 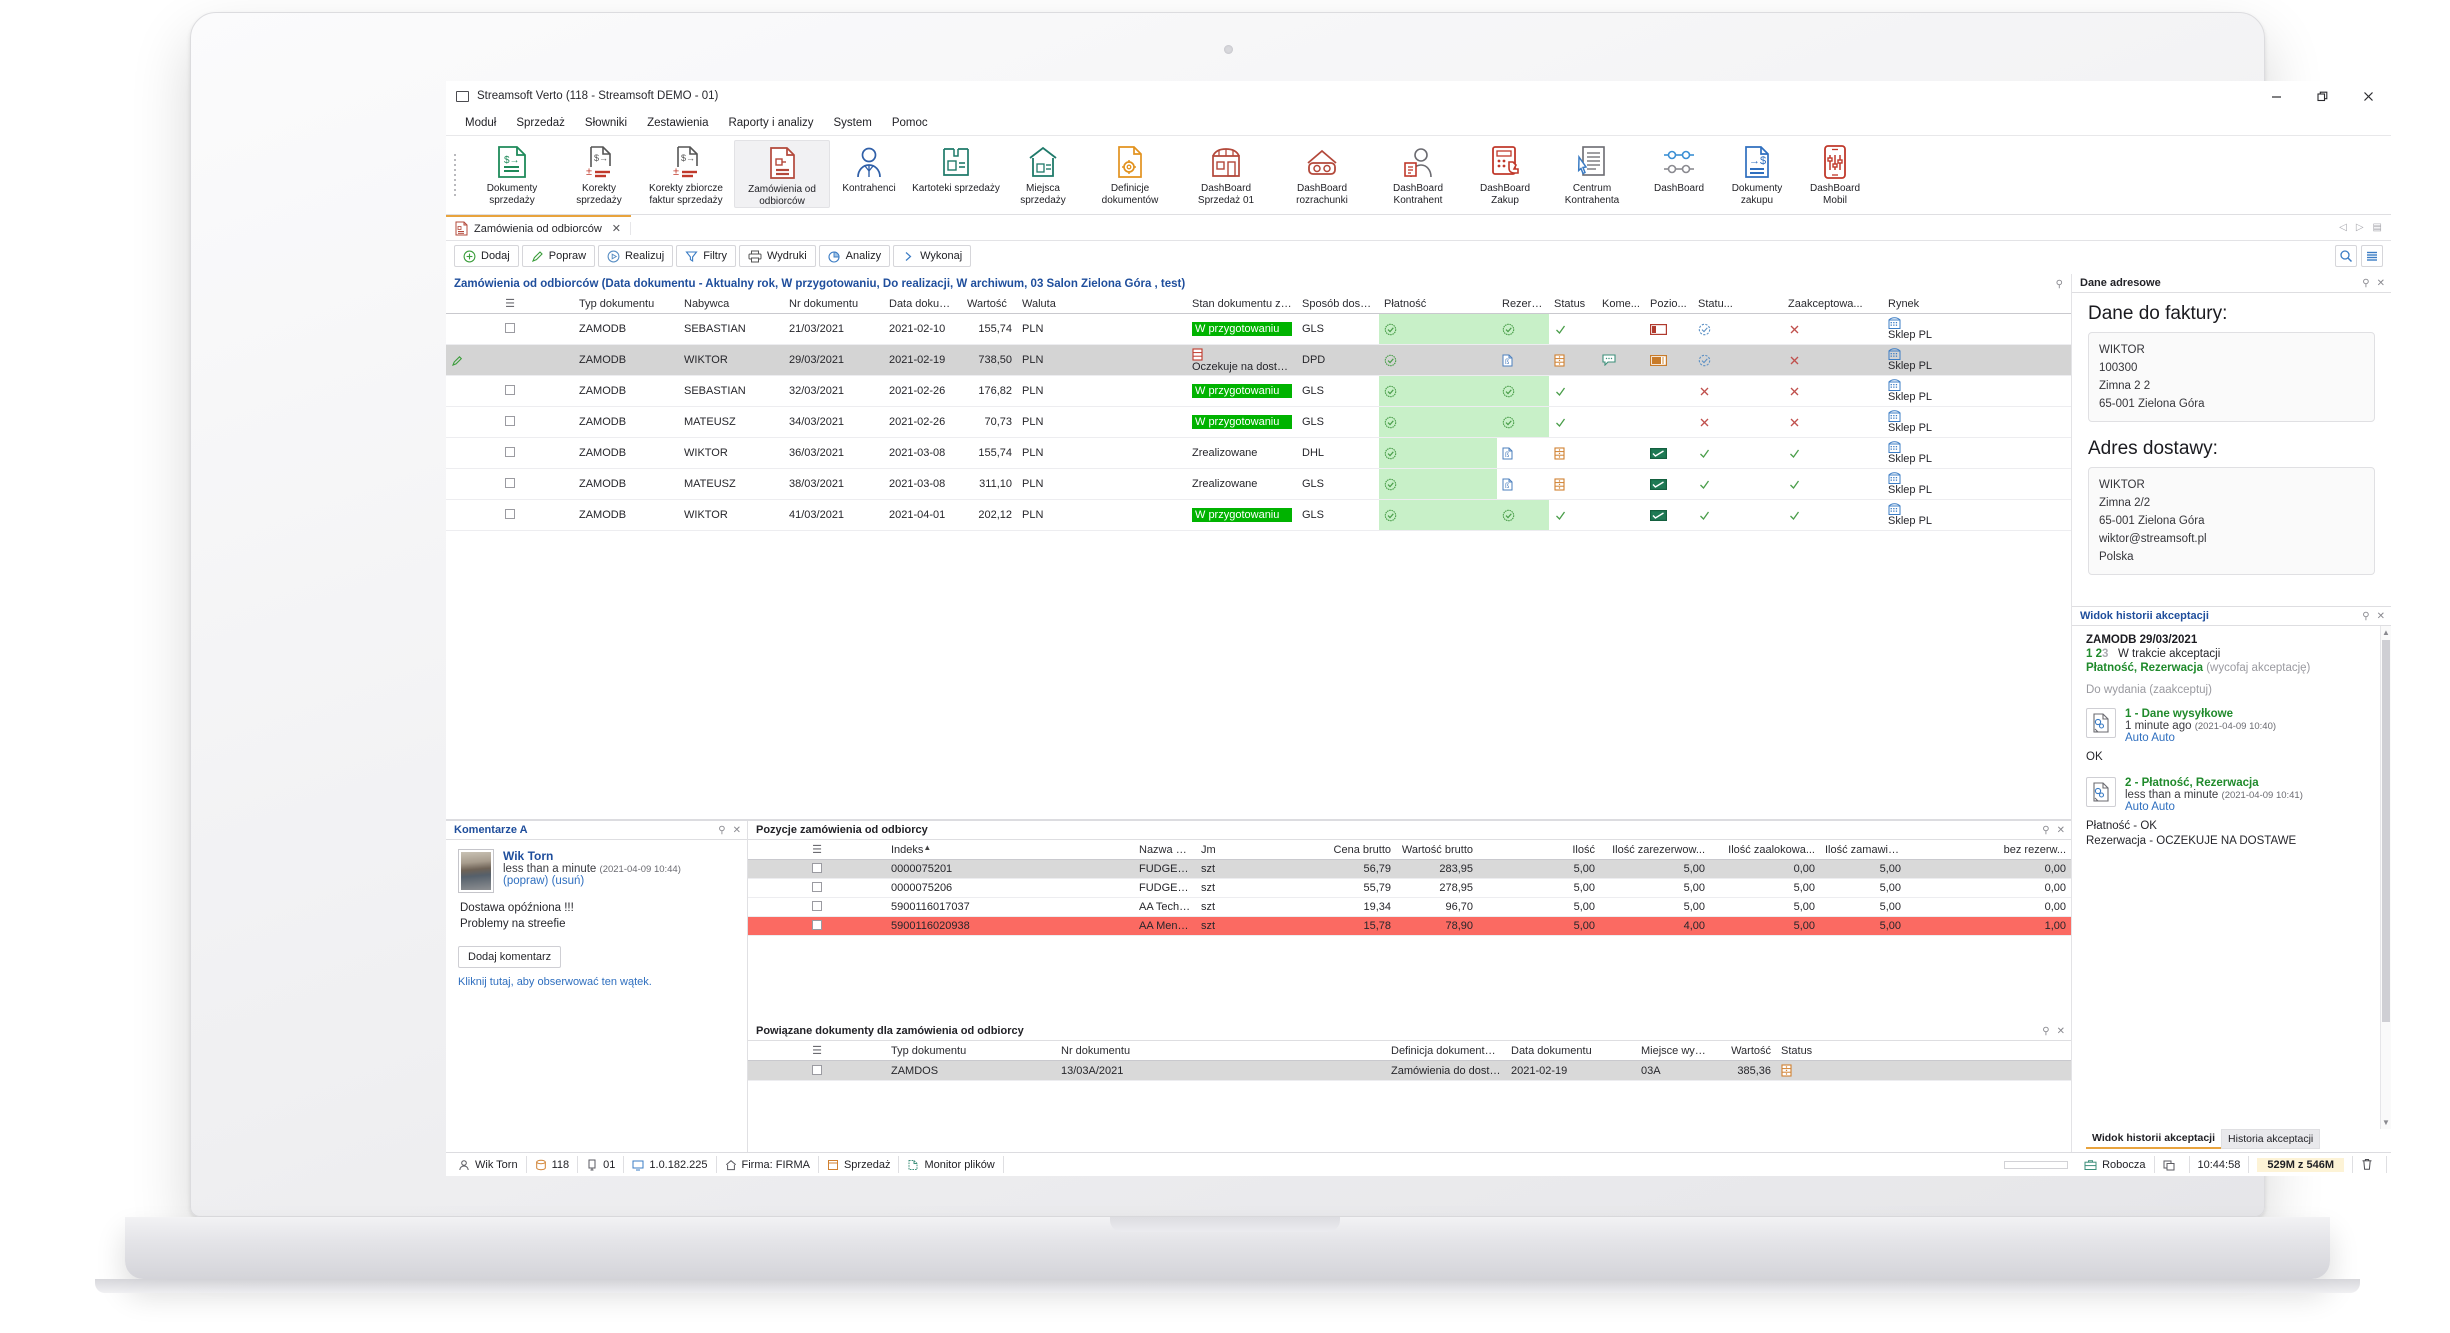 What do you see at coordinates (1446, 1051) in the screenshot?
I see `related-column-2: Definicja dokumentu - Nazwa` at bounding box center [1446, 1051].